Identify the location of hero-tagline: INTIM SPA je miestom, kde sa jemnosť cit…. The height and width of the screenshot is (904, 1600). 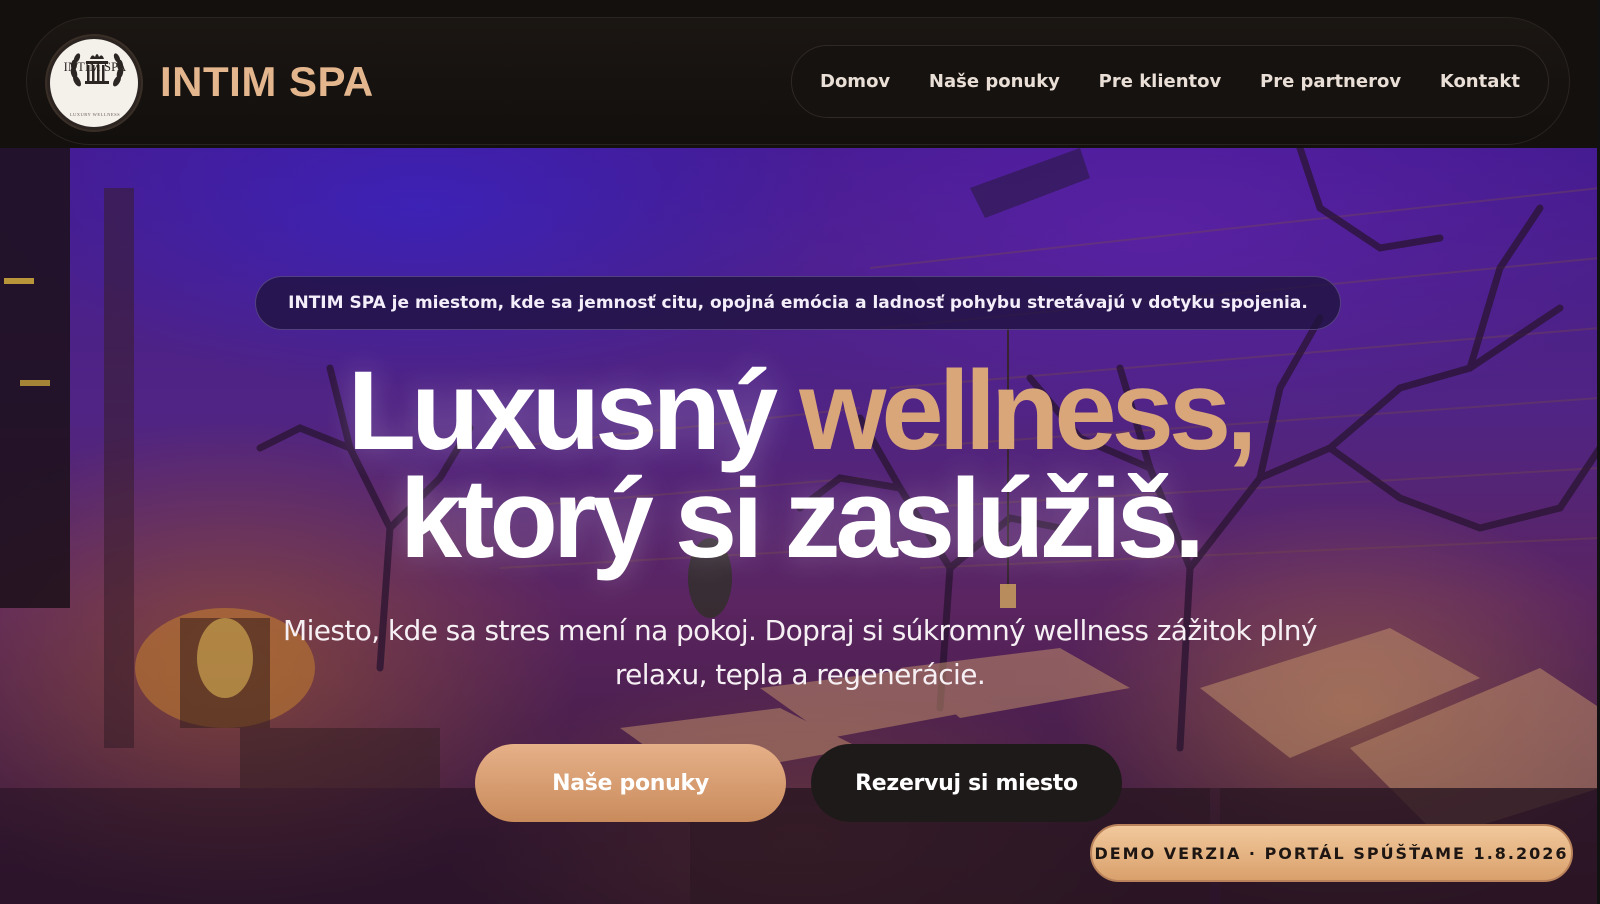
(798, 303).